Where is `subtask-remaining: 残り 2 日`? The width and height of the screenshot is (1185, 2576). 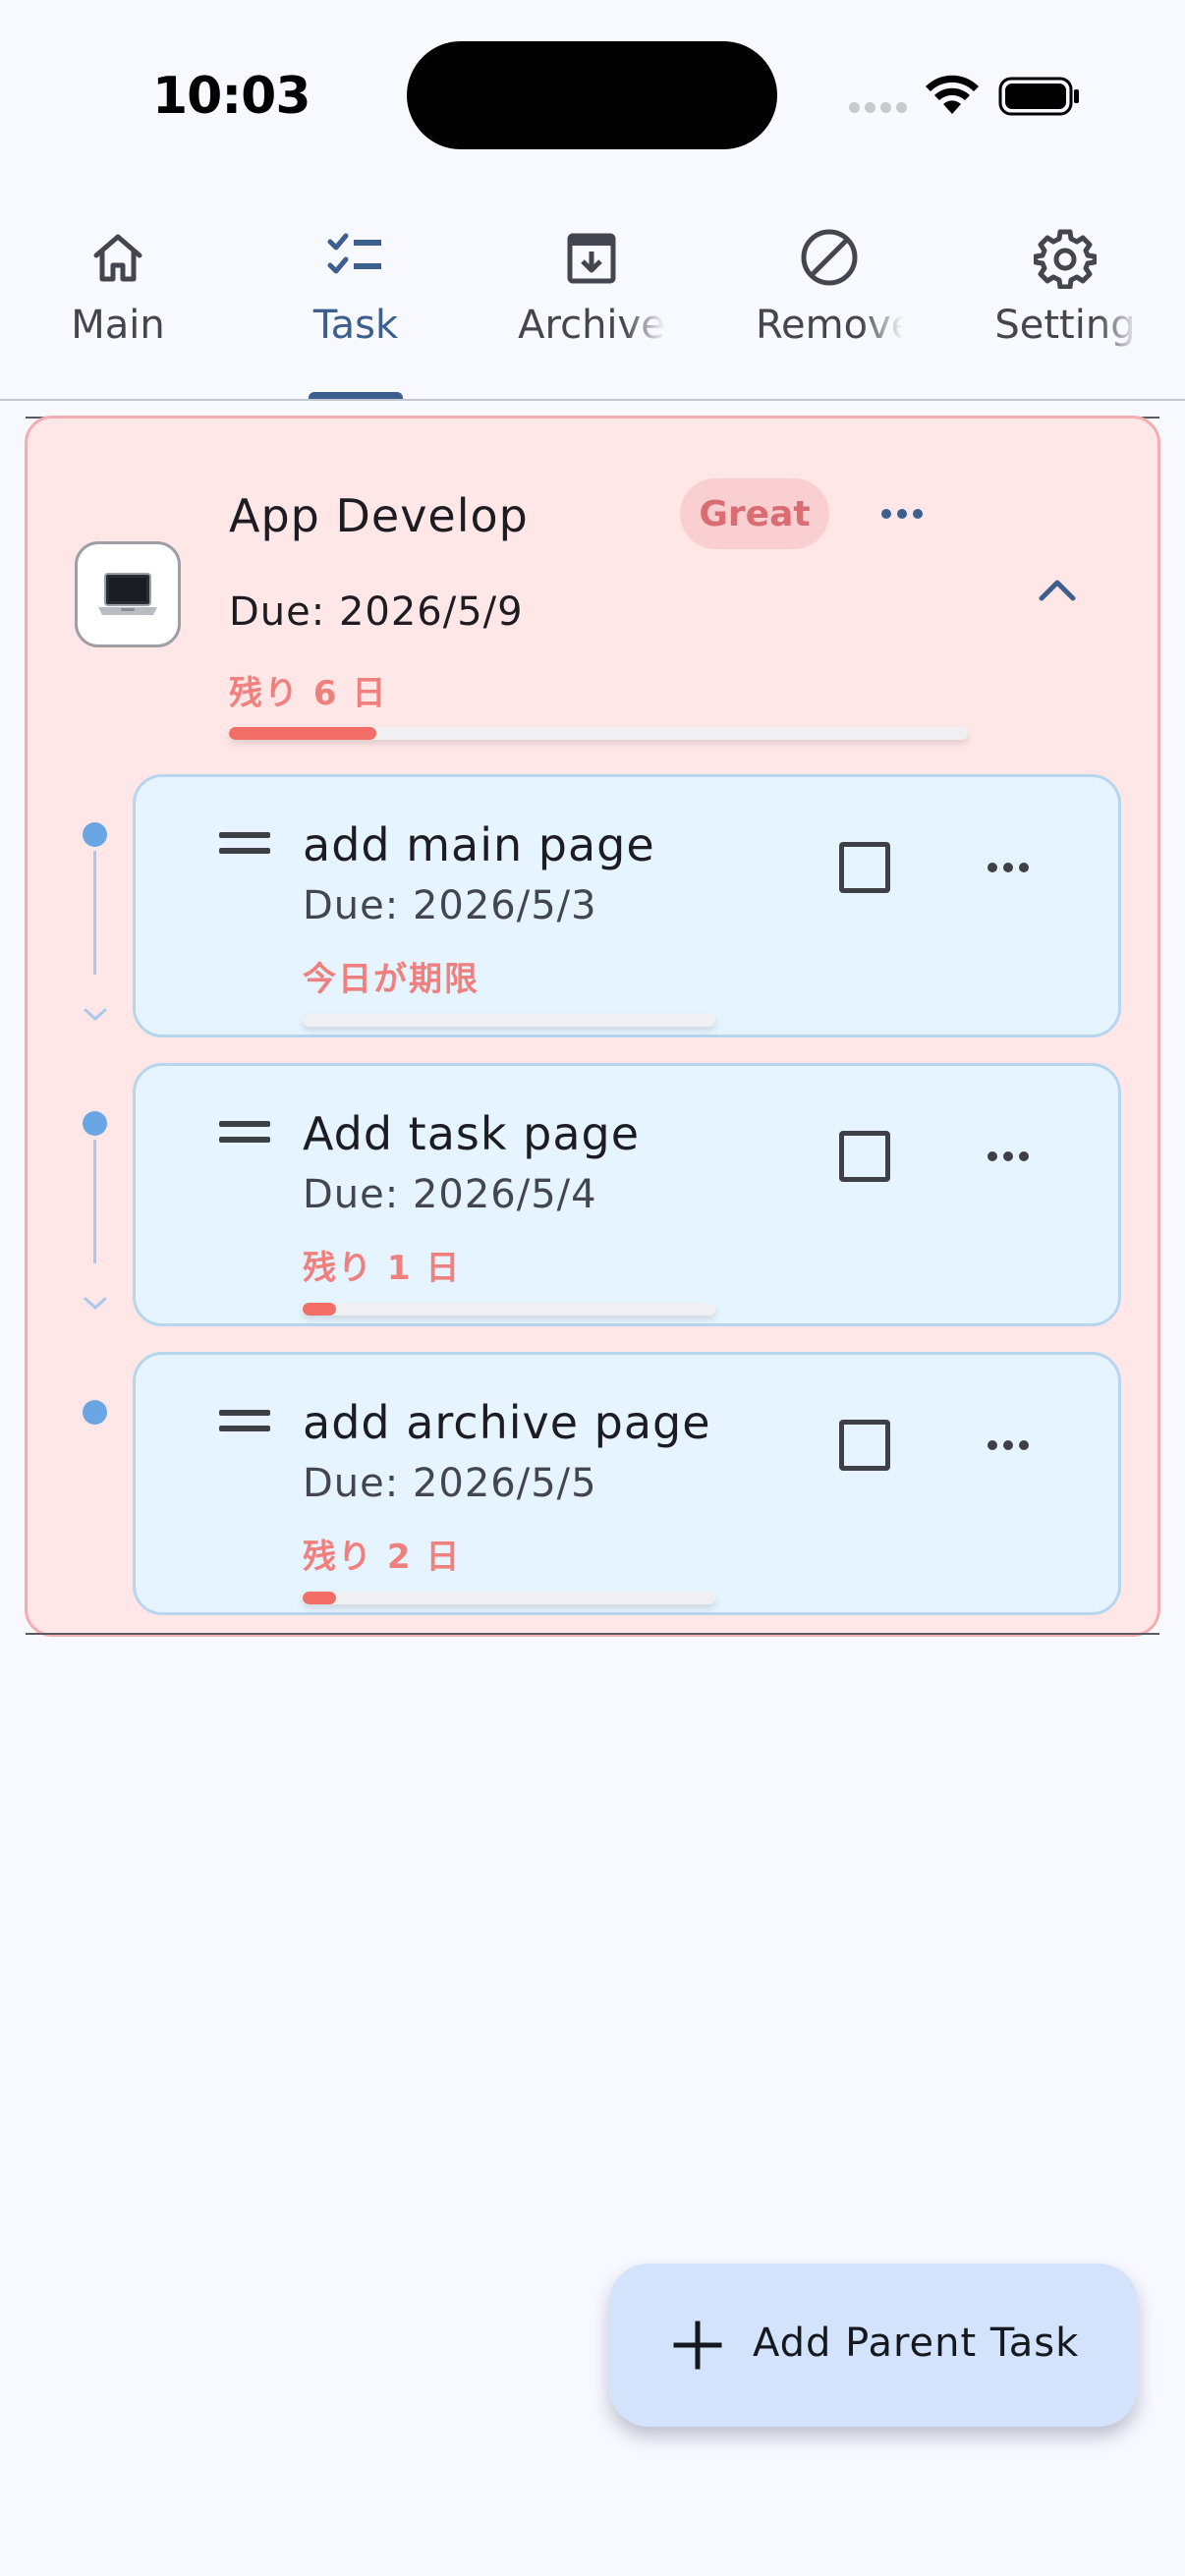
subtask-remaining: 残り 2 日 is located at coordinates (383, 1557).